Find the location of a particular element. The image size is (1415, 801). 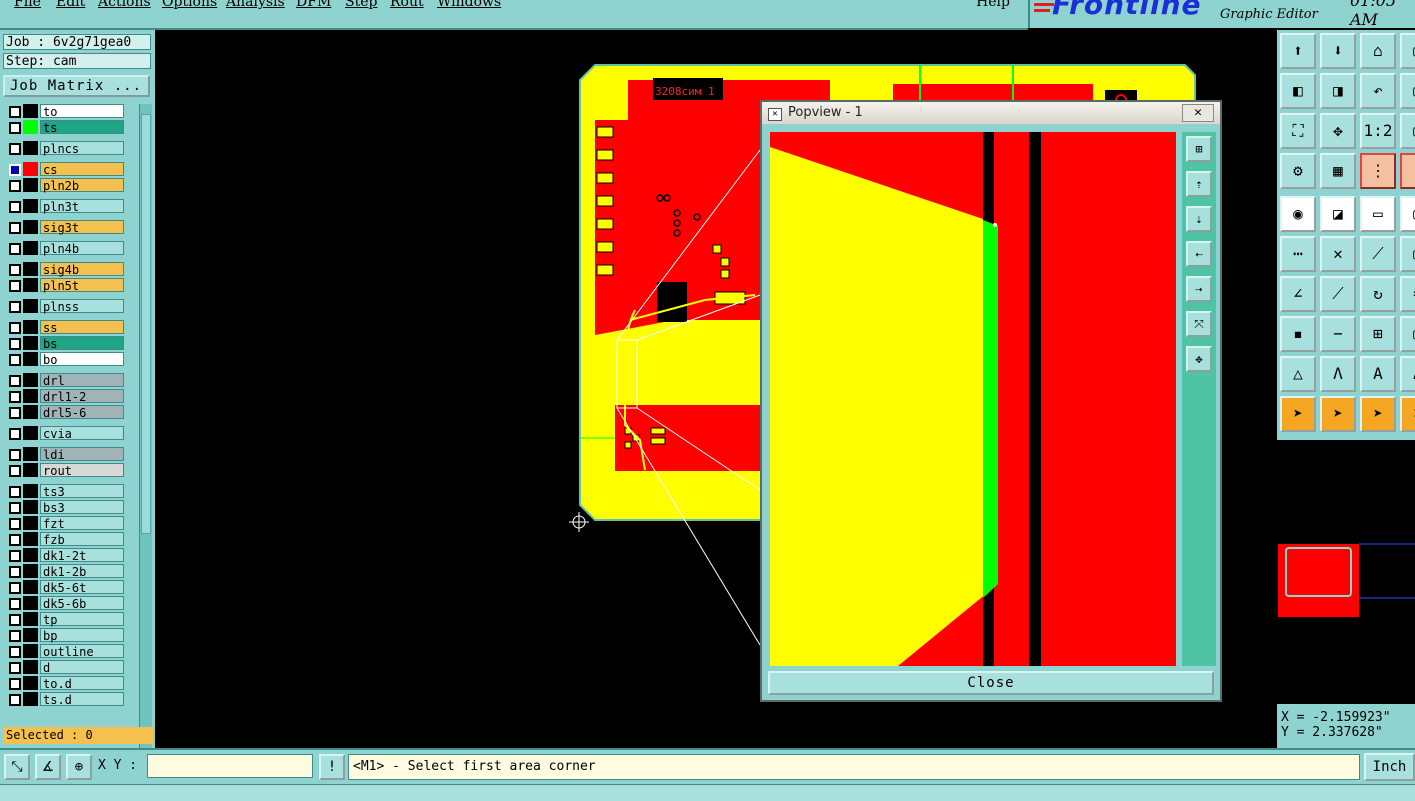

rotate-icon: ↻ is located at coordinates (1378, 294).